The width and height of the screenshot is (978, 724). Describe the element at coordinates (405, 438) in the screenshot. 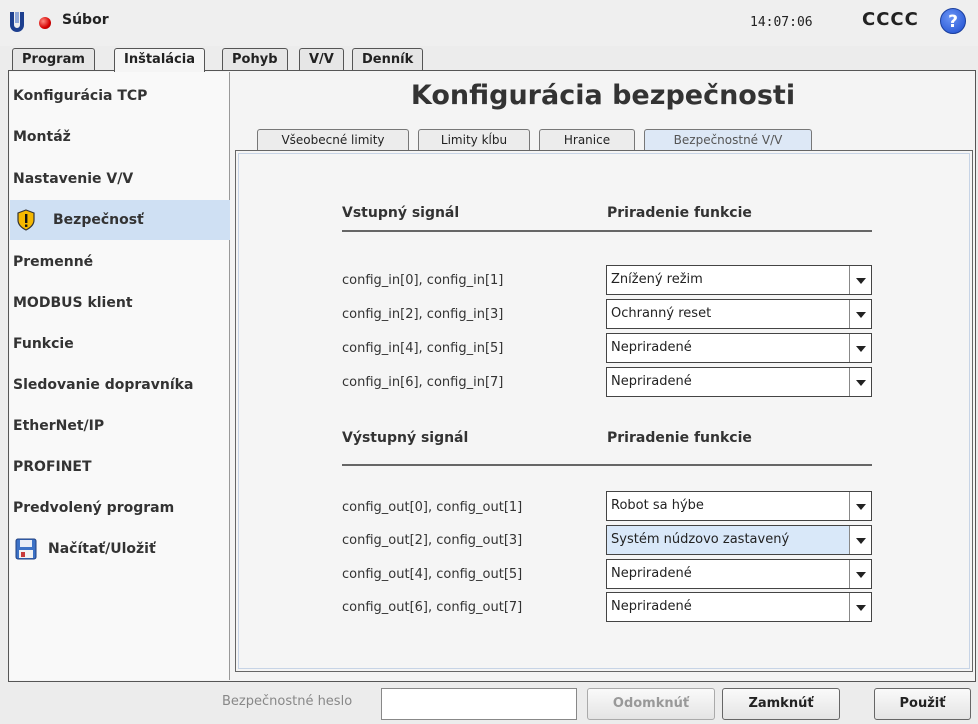

I see `output-signal-header: Výstupný signál` at that location.